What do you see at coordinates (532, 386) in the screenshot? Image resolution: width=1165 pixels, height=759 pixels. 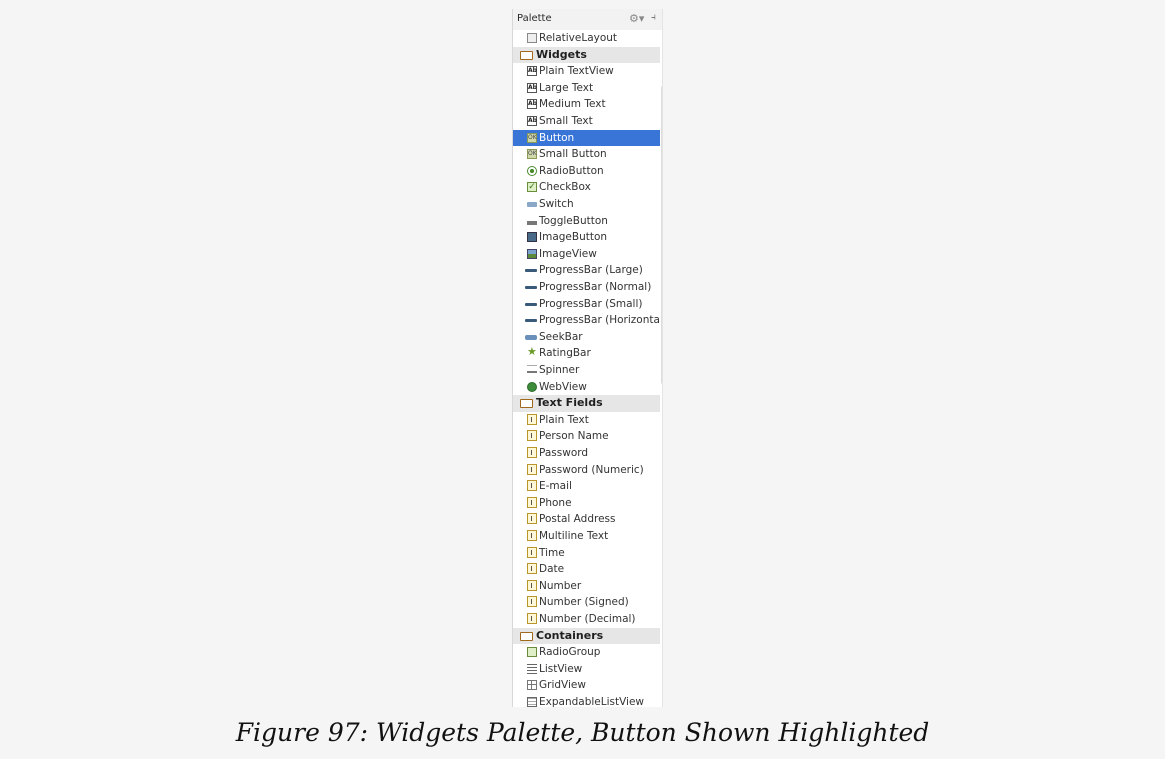 I see `web-icon` at bounding box center [532, 386].